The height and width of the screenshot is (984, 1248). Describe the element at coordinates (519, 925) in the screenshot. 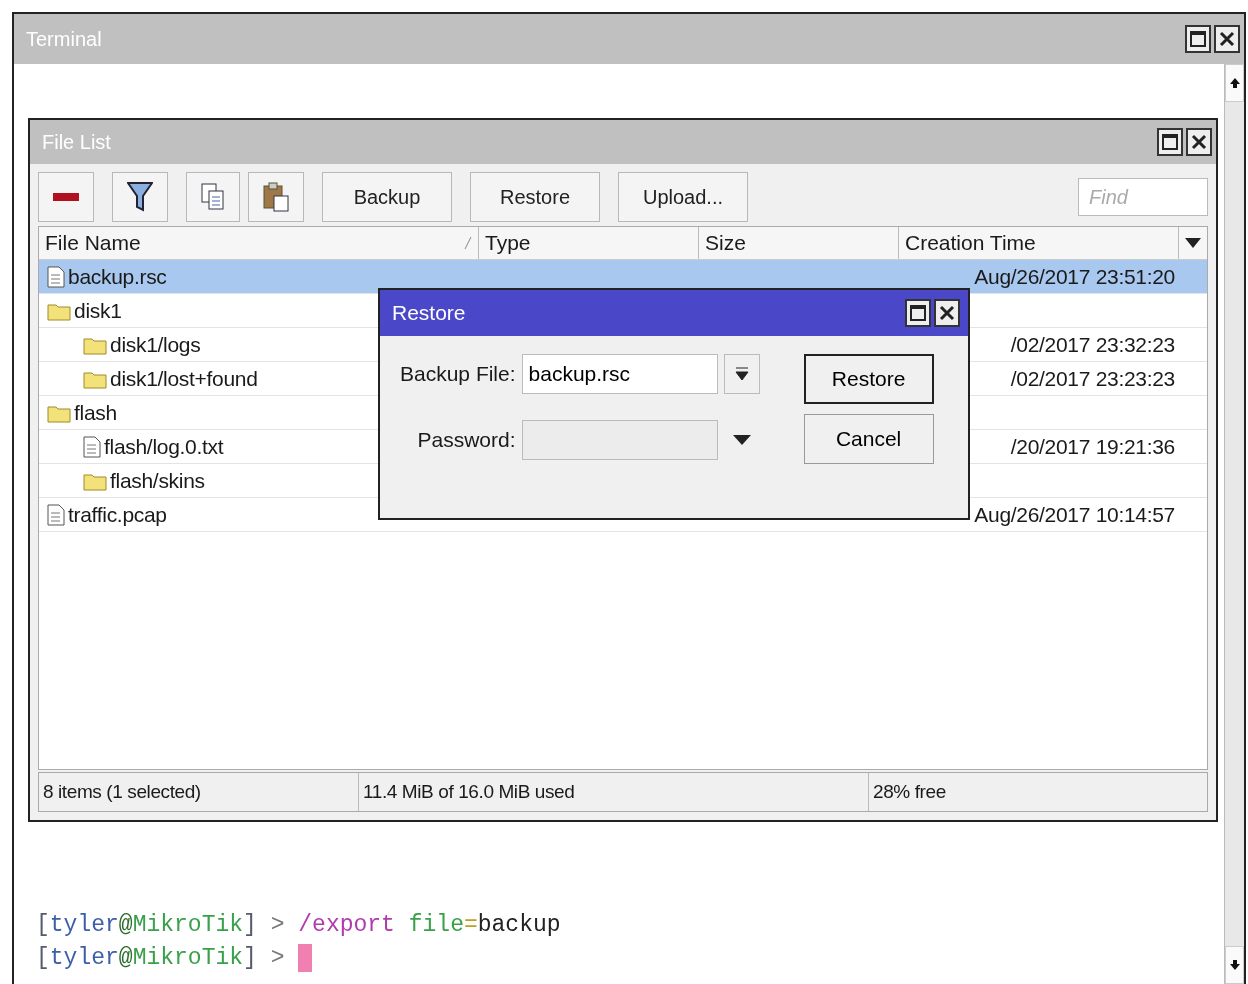

I see `terminal-text: backup` at that location.